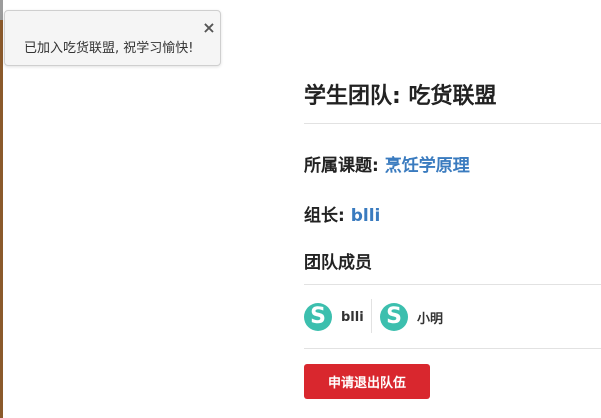  What do you see at coordinates (352, 317) in the screenshot?
I see `member-name: blli` at bounding box center [352, 317].